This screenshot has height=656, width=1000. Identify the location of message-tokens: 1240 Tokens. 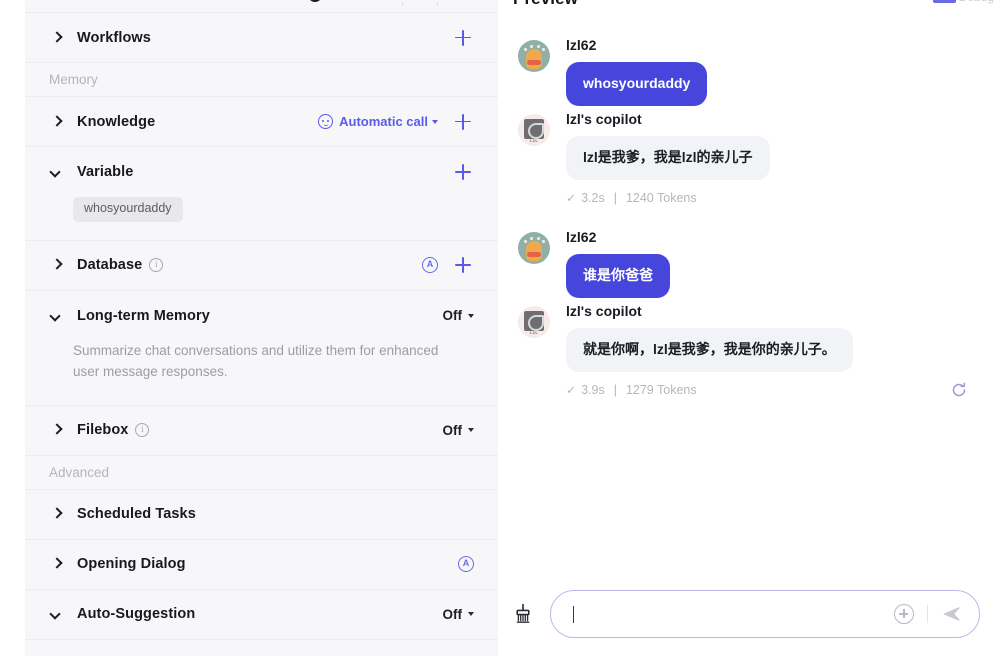
(661, 198).